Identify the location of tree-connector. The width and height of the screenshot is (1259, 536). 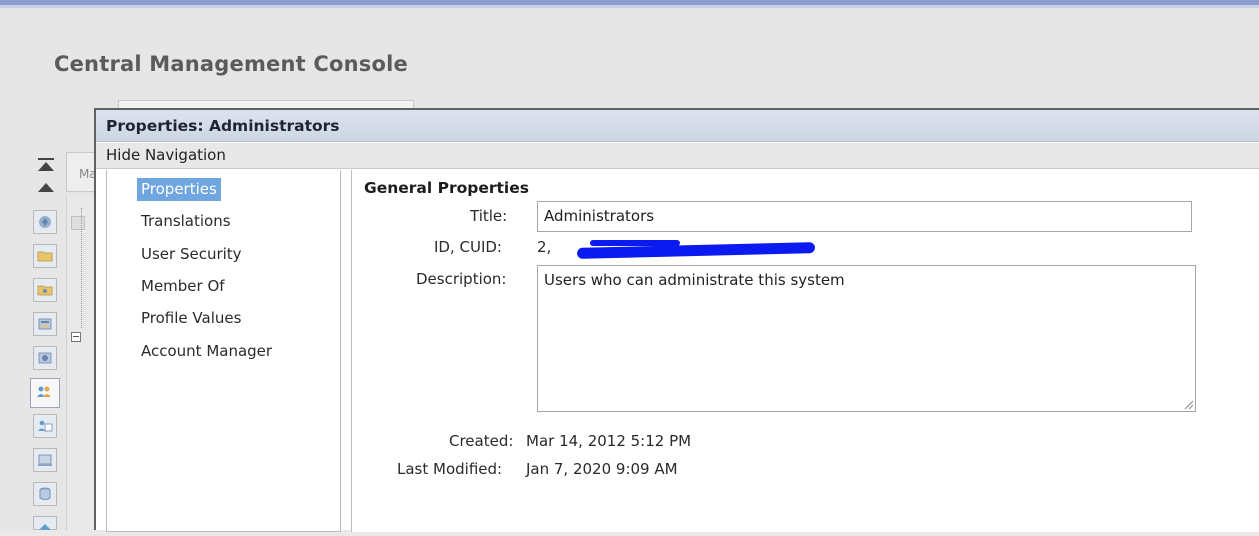
(81, 268).